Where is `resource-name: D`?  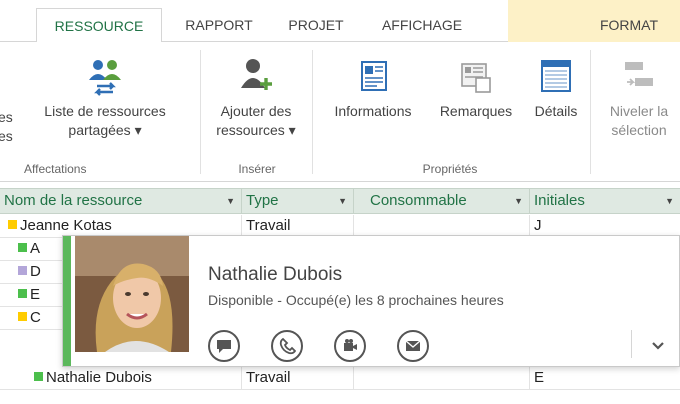
resource-name: D is located at coordinates (35, 271).